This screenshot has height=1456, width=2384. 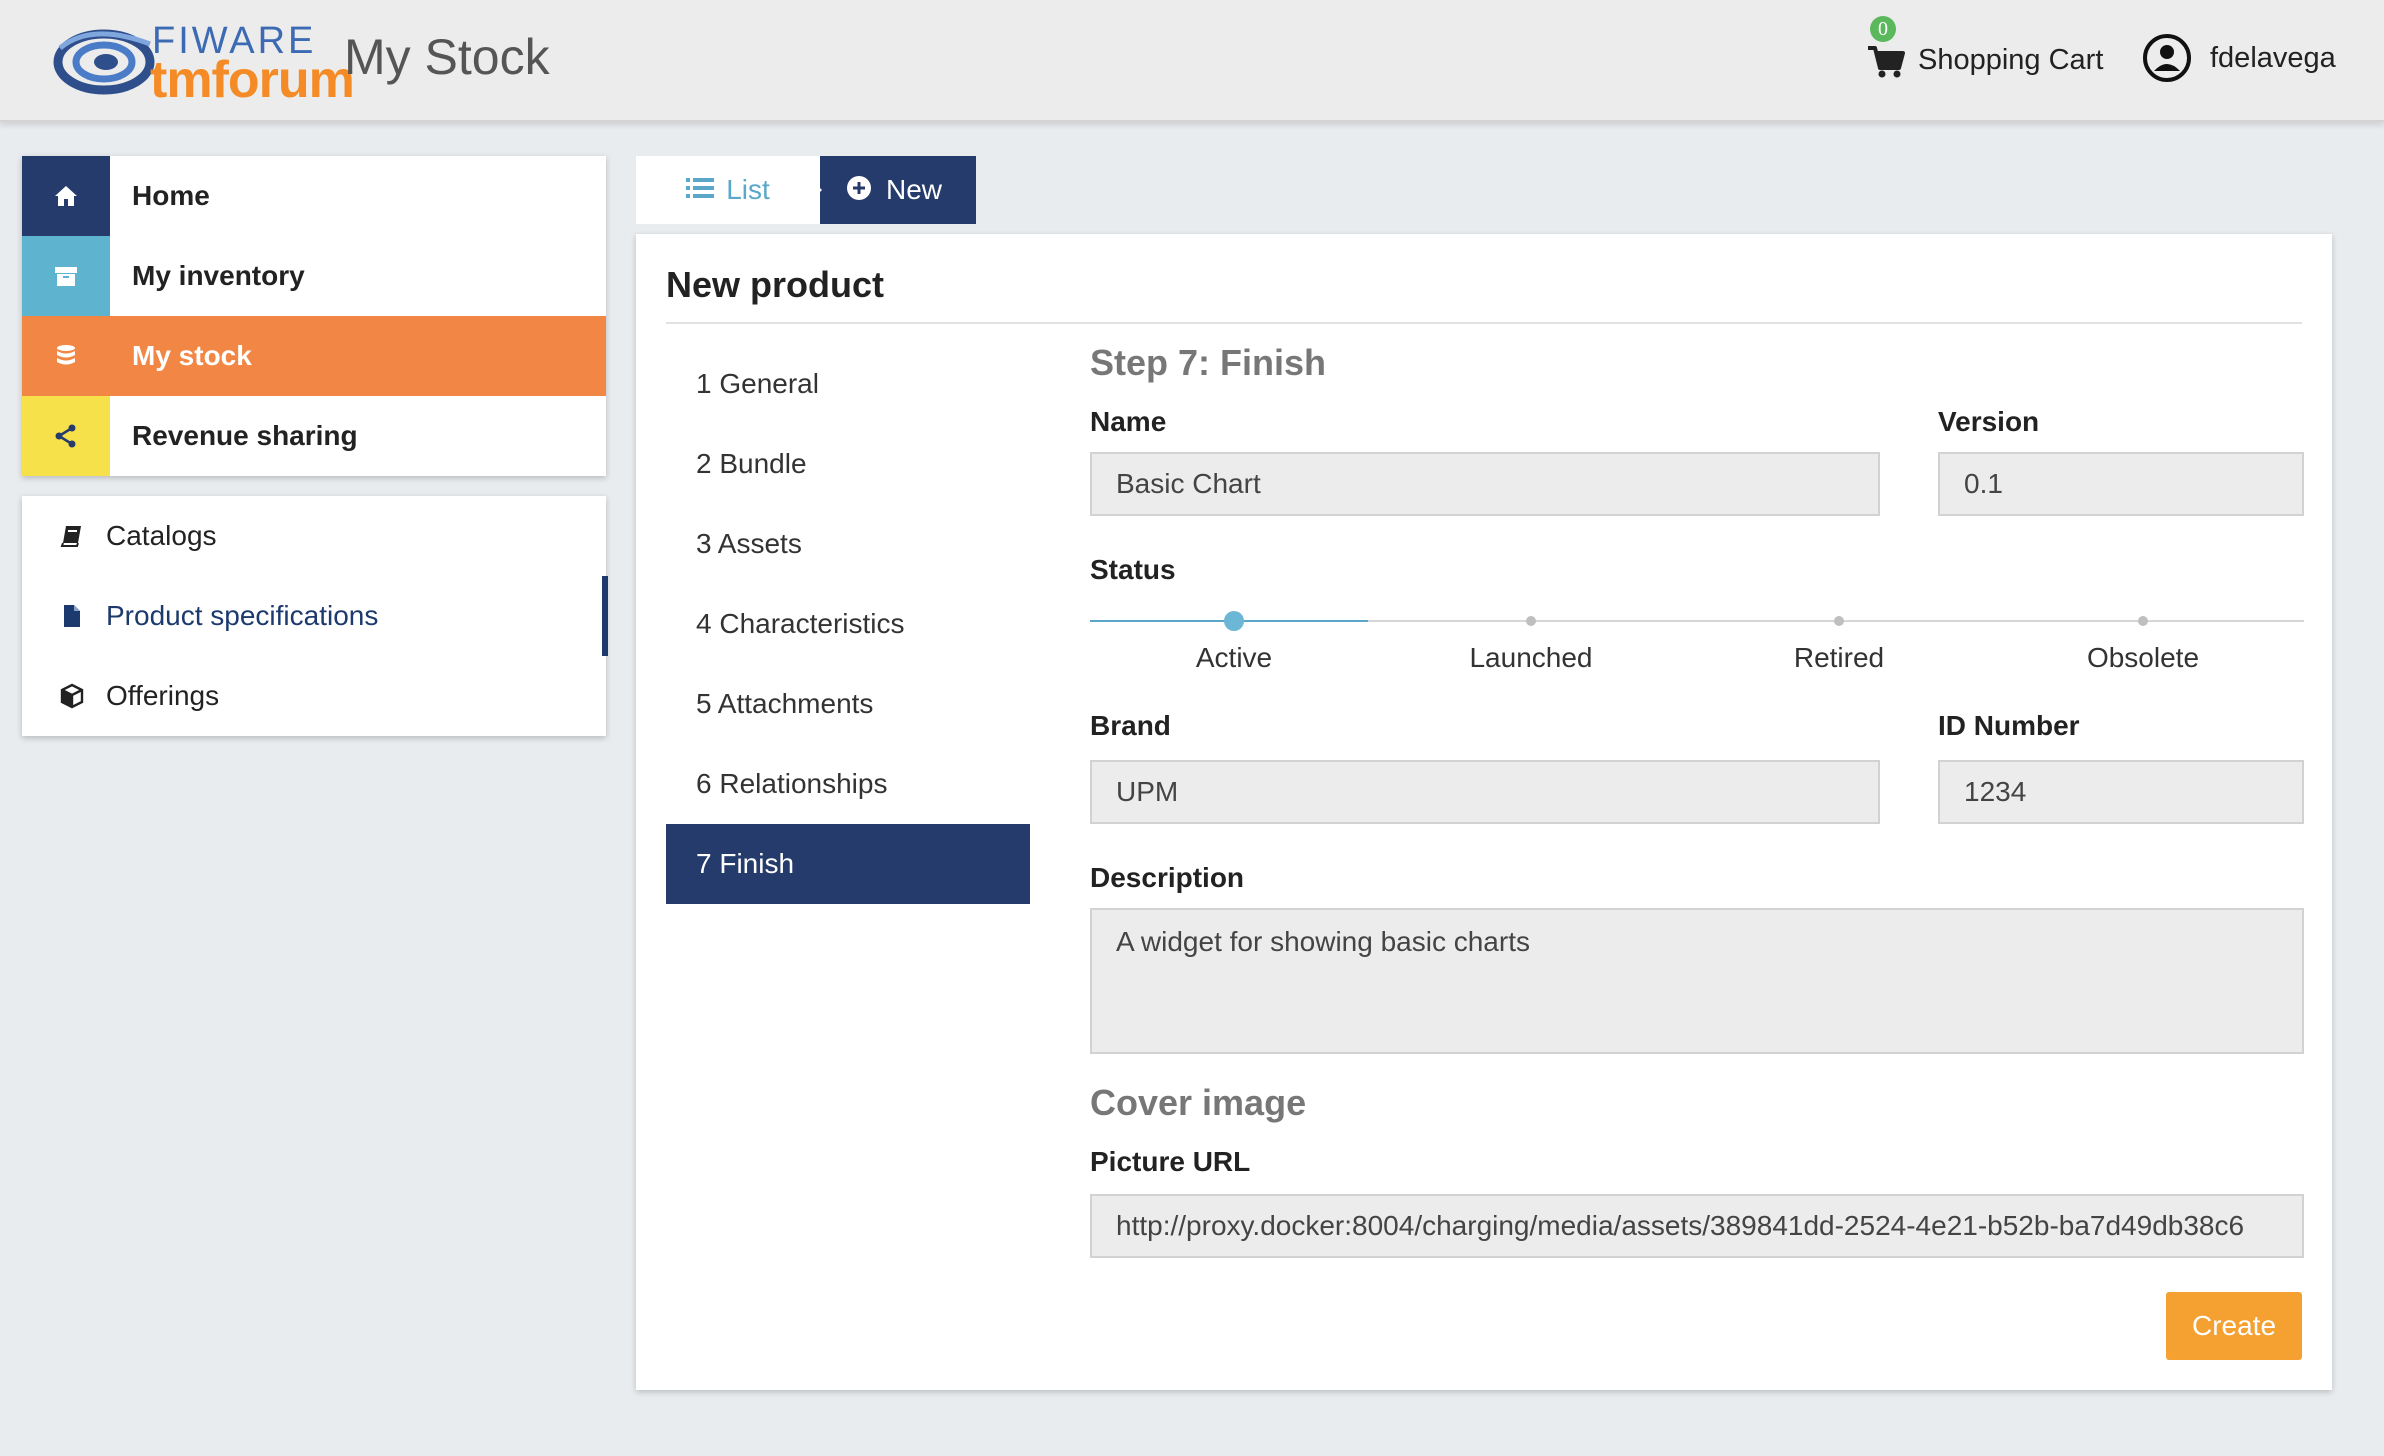 What do you see at coordinates (161, 535) in the screenshot?
I see `submenu-item-label: Catalogs` at bounding box center [161, 535].